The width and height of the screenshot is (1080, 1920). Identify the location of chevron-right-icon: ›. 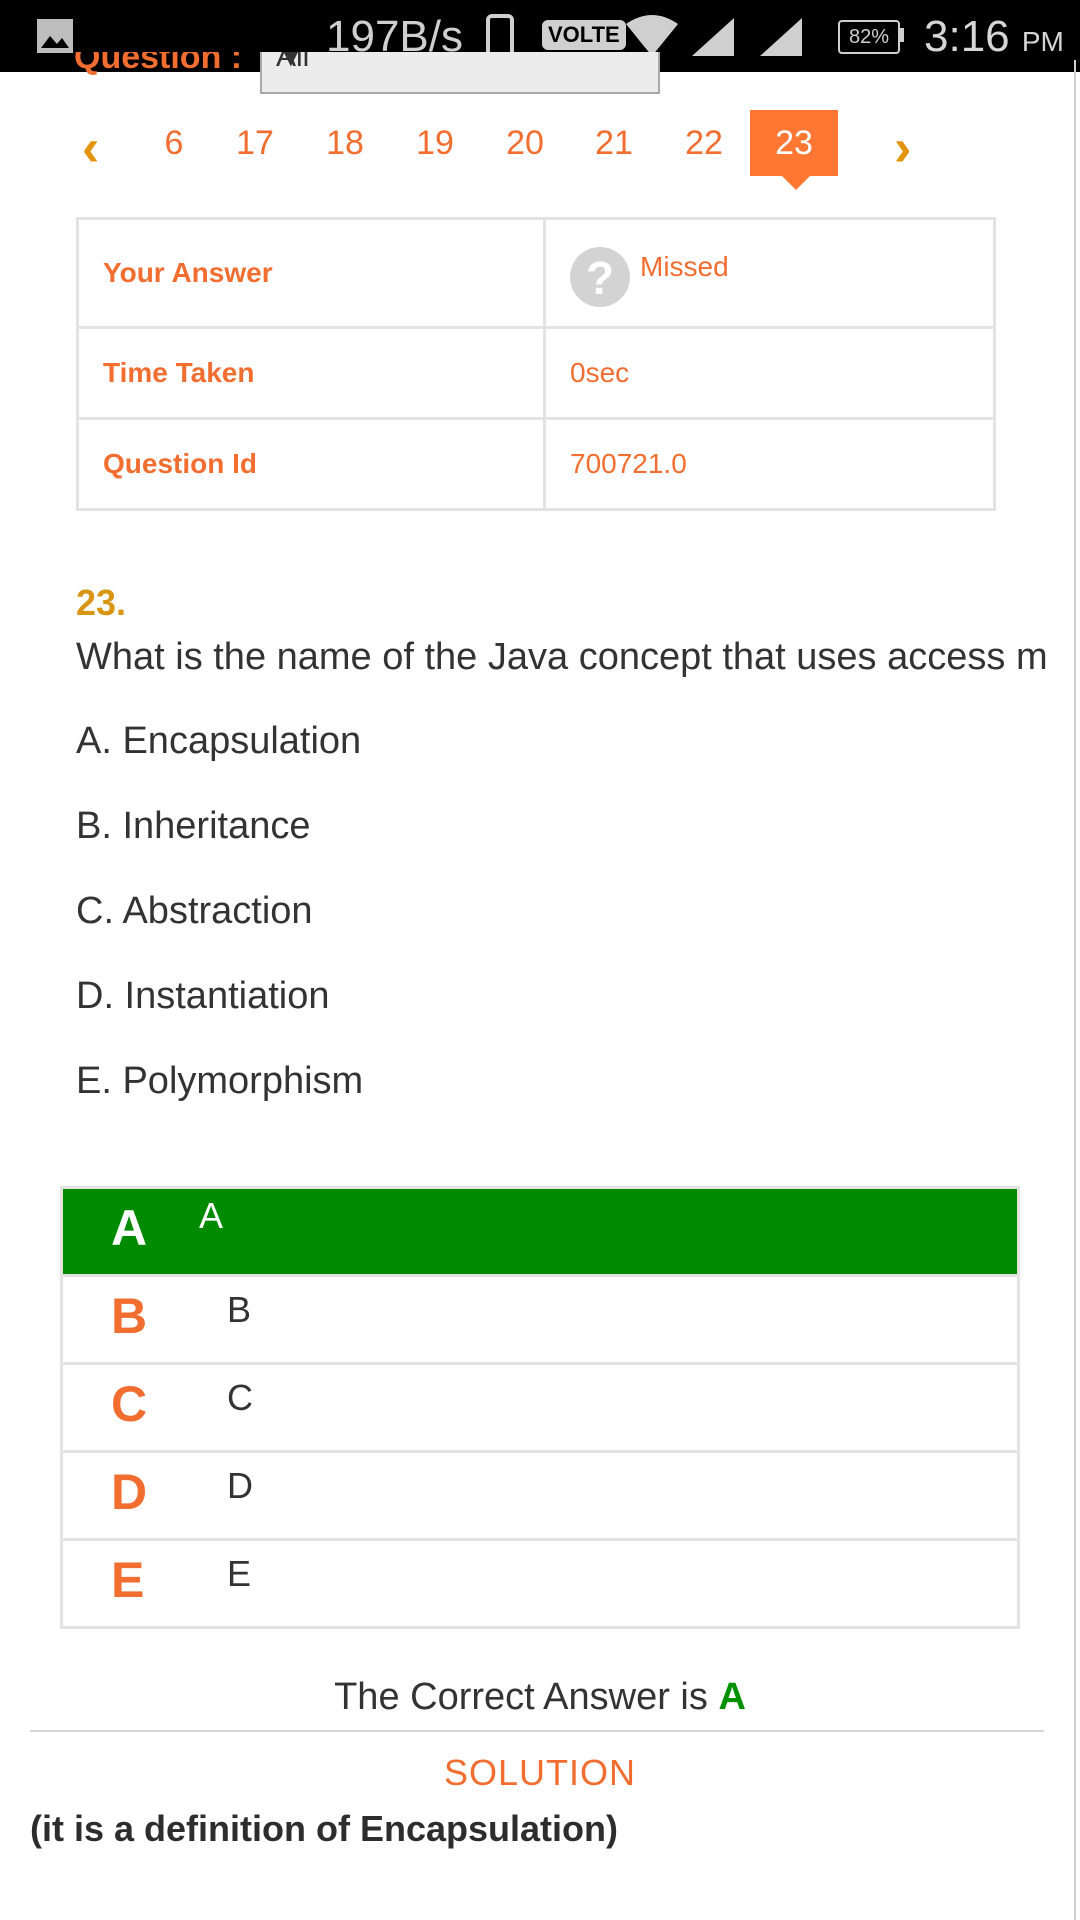
(902, 148).